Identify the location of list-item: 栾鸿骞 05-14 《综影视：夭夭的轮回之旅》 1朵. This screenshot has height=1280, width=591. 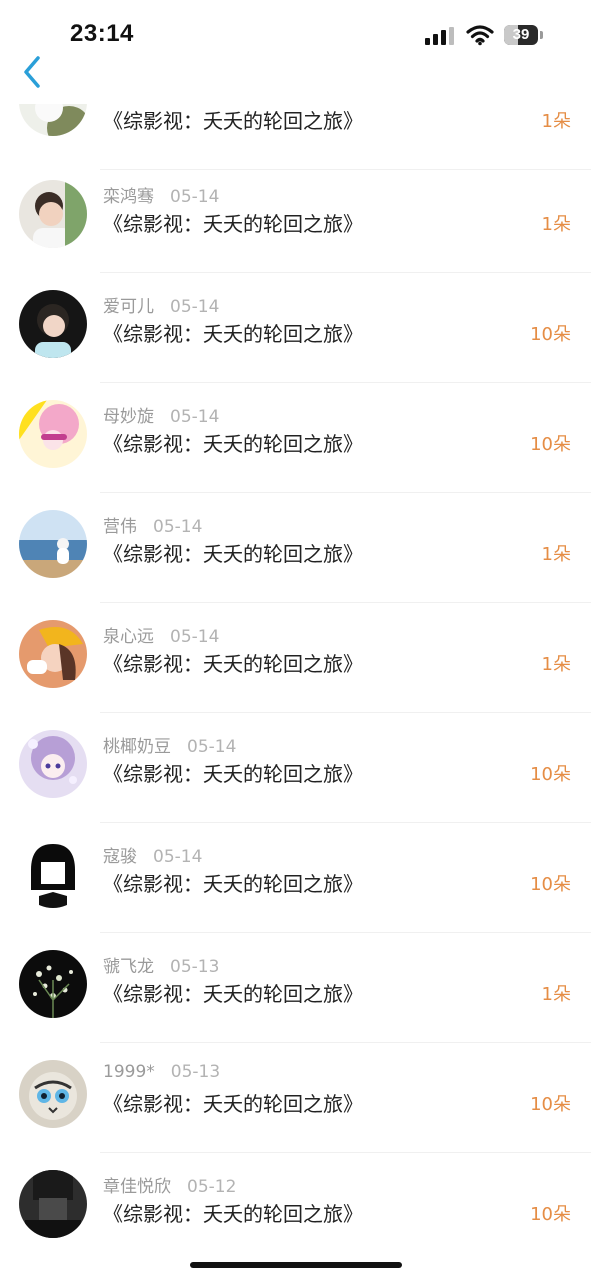
(295, 218).